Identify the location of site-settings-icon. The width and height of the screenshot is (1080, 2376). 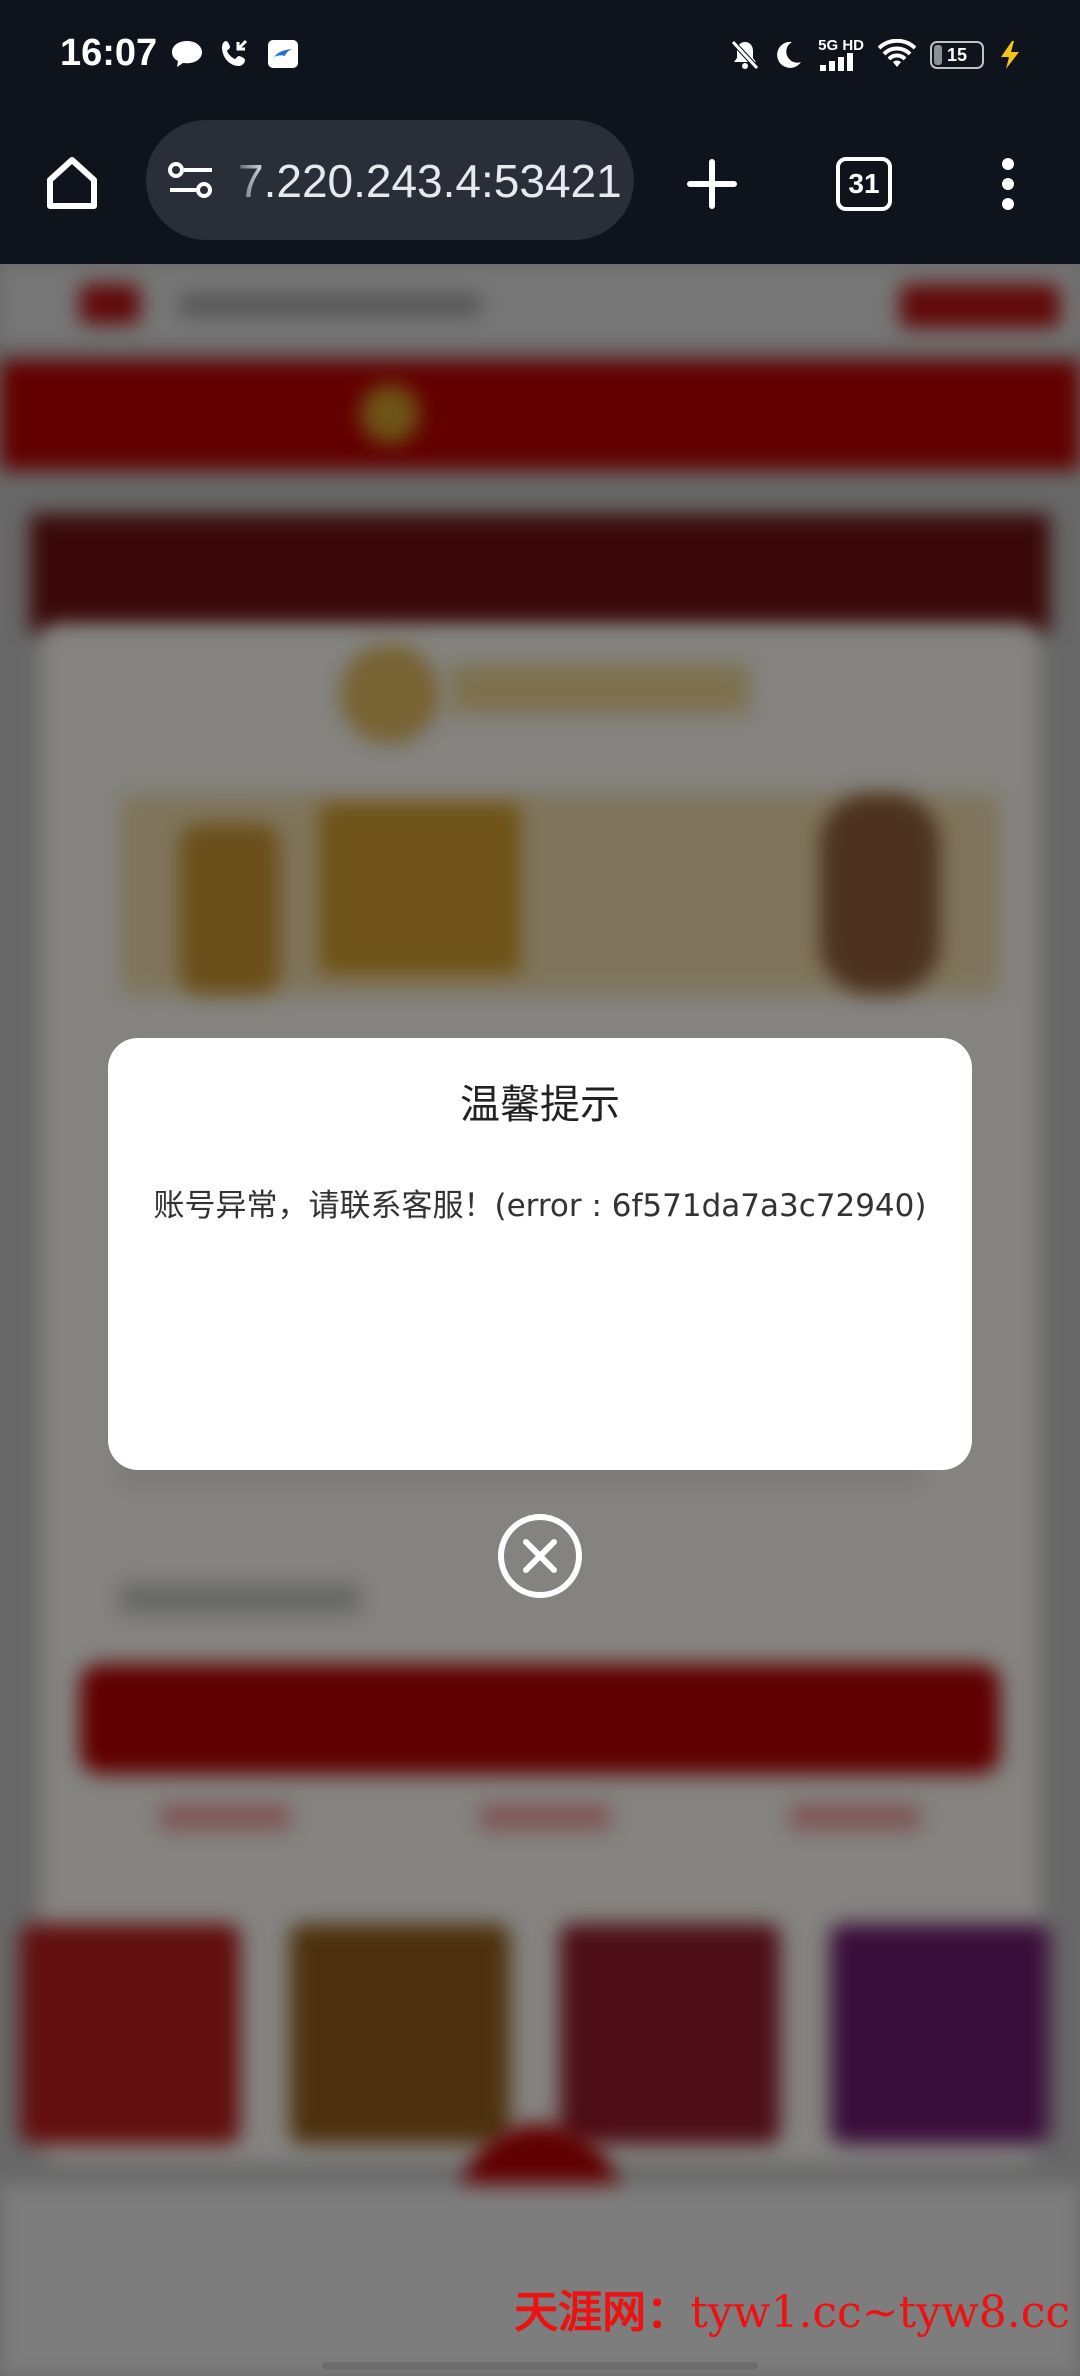
(191, 182).